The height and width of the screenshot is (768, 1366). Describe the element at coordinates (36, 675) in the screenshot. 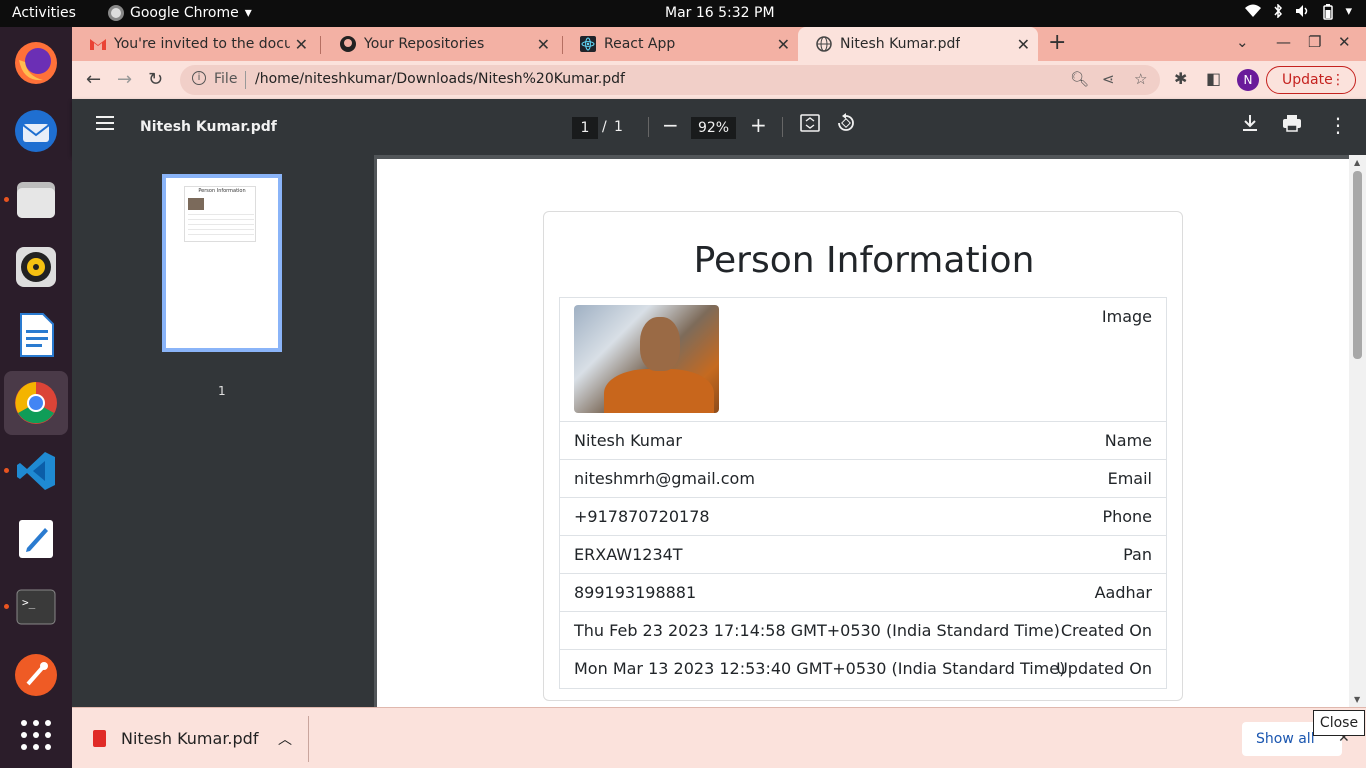

I see `dock-postman` at that location.